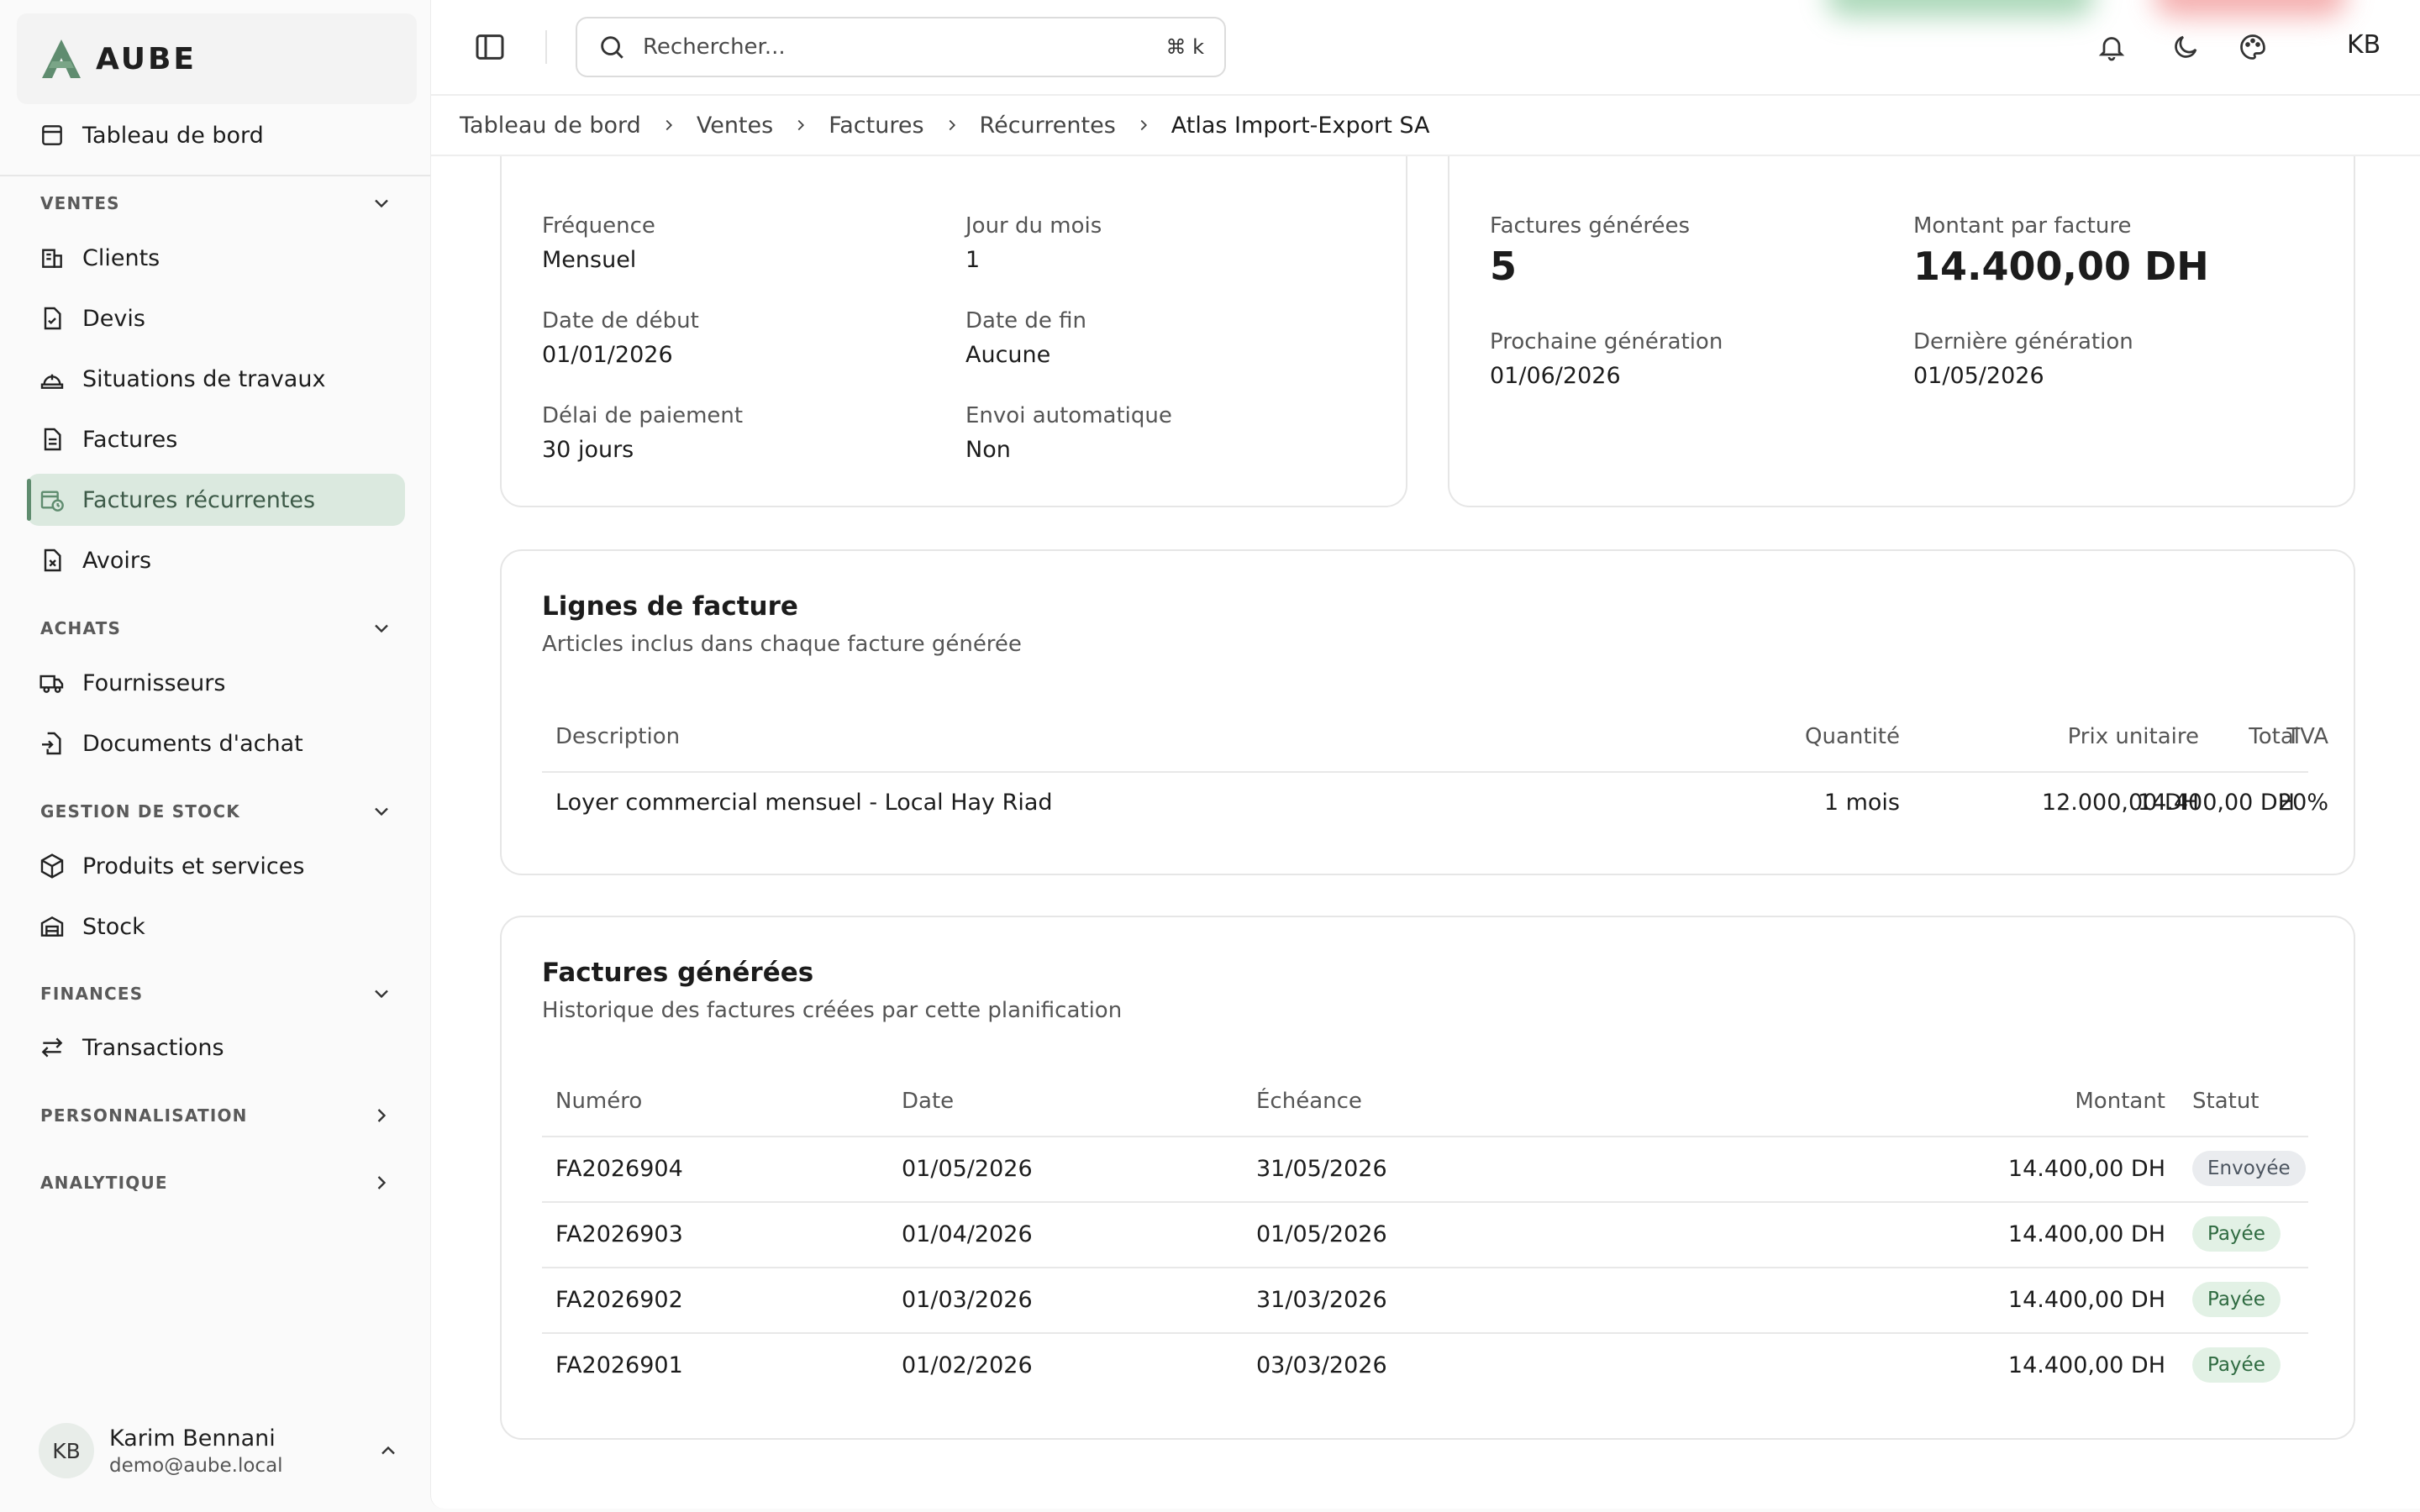  What do you see at coordinates (216, 560) in the screenshot?
I see `sidebar-item-avoirs: Avoirs` at bounding box center [216, 560].